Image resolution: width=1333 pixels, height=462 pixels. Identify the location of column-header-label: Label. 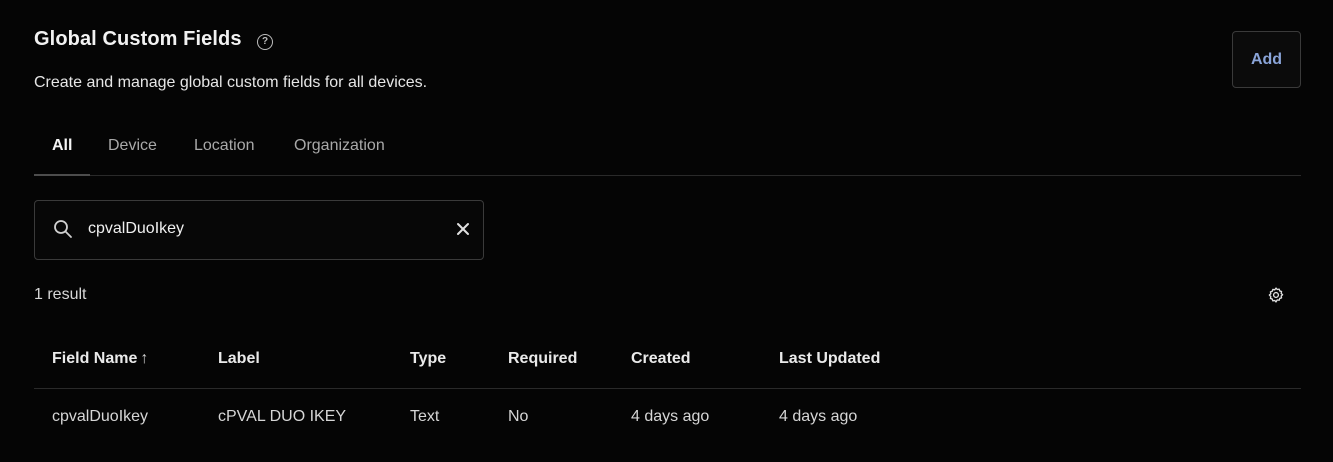
(239, 359).